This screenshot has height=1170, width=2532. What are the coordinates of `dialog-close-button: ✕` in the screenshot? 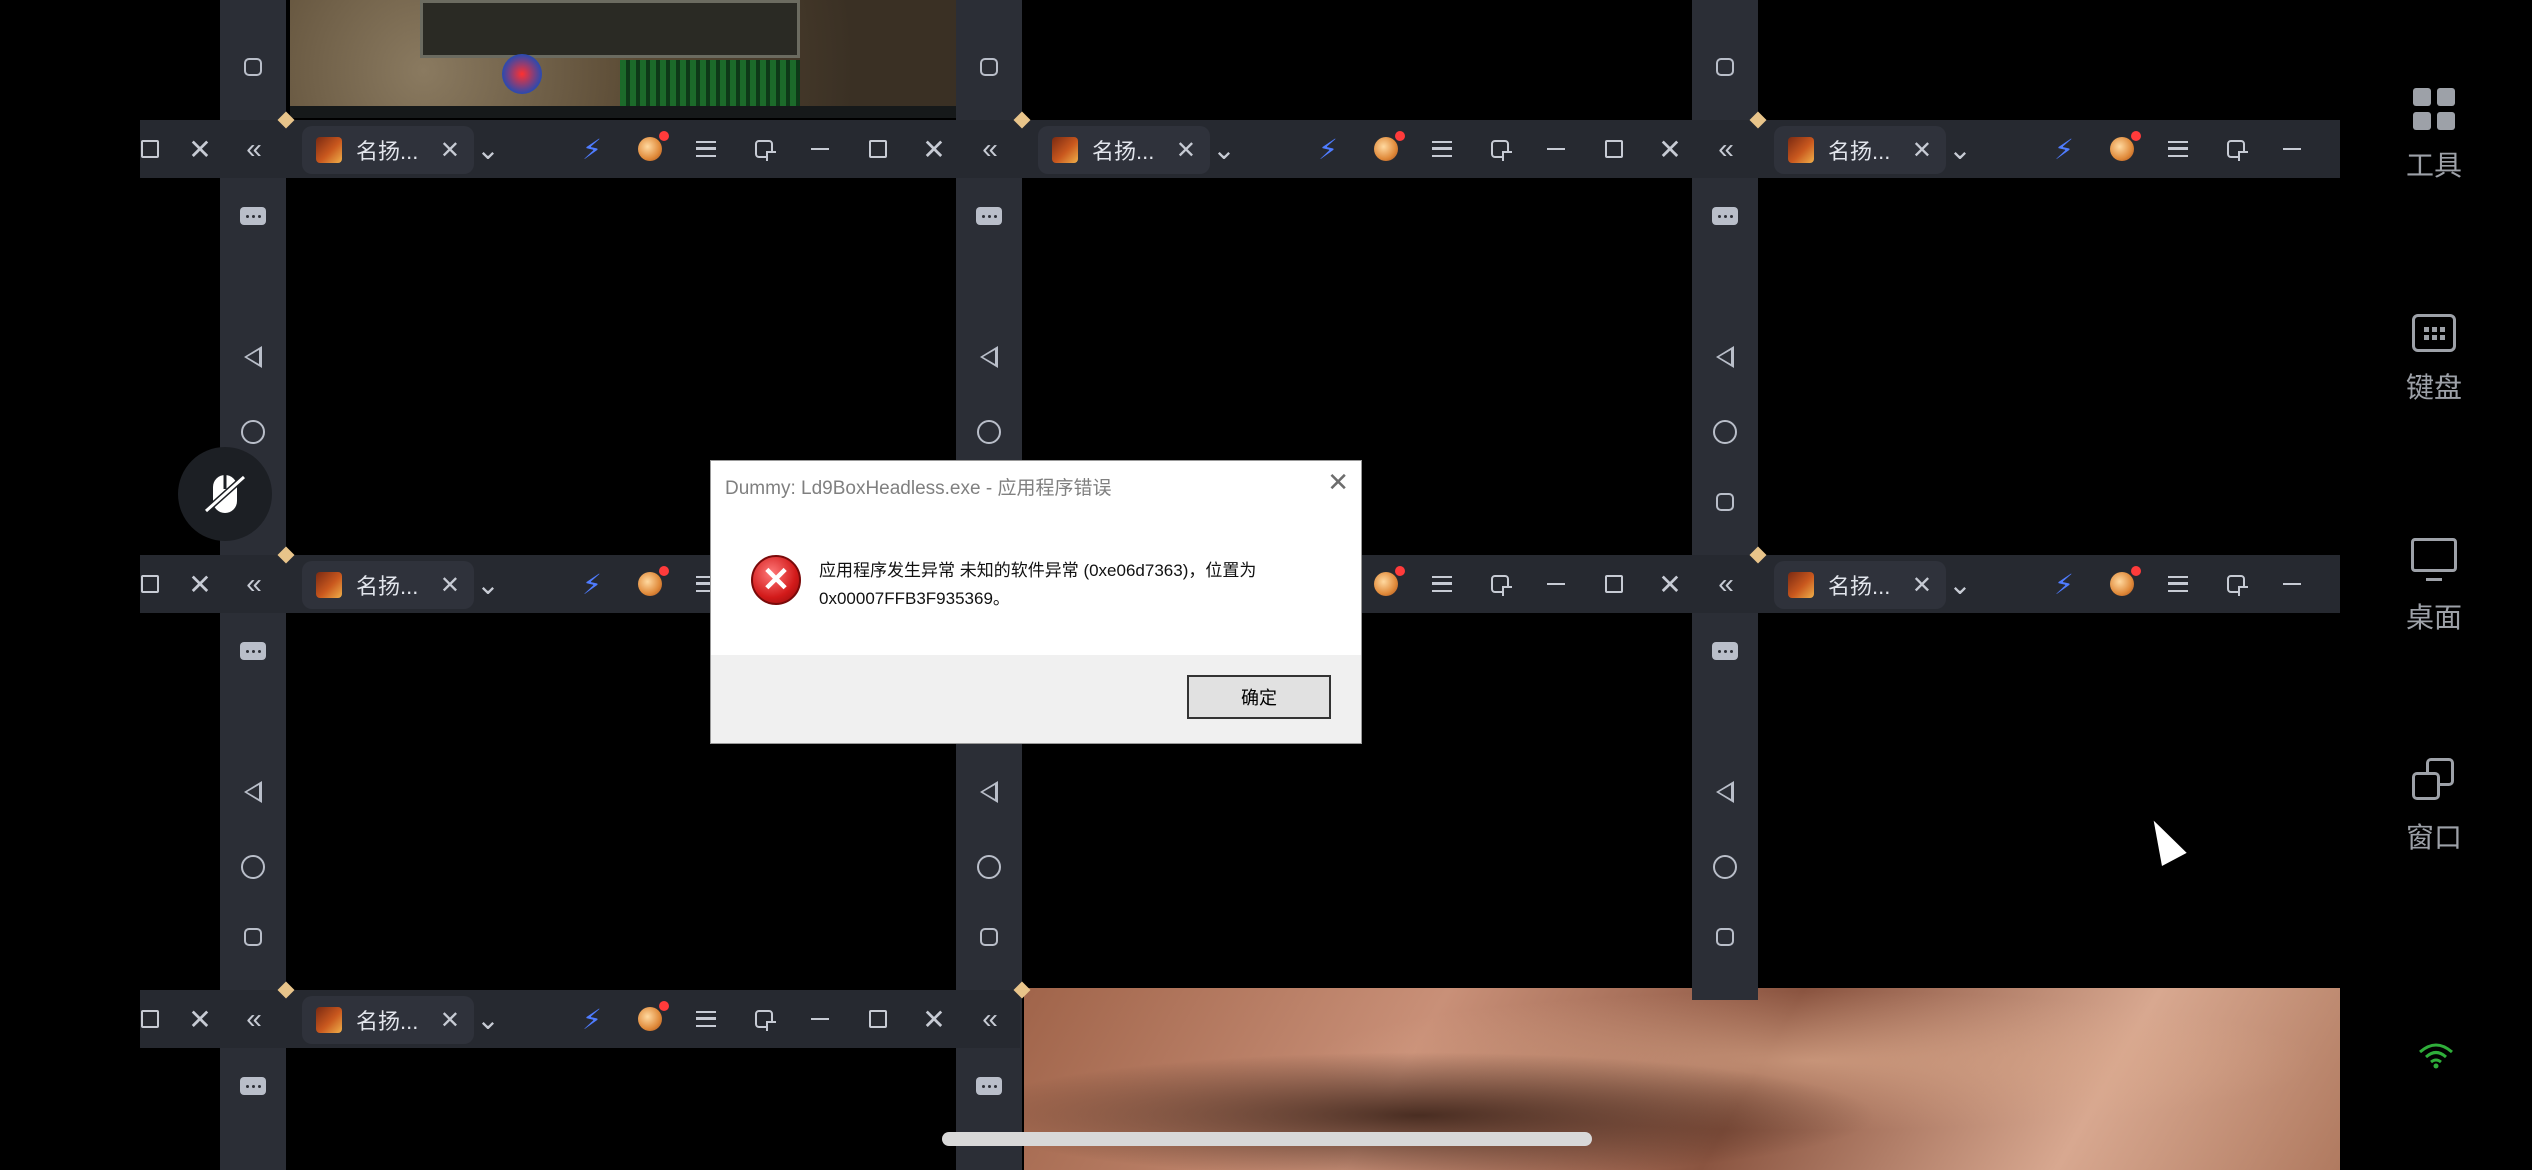 It's located at (1338, 482).